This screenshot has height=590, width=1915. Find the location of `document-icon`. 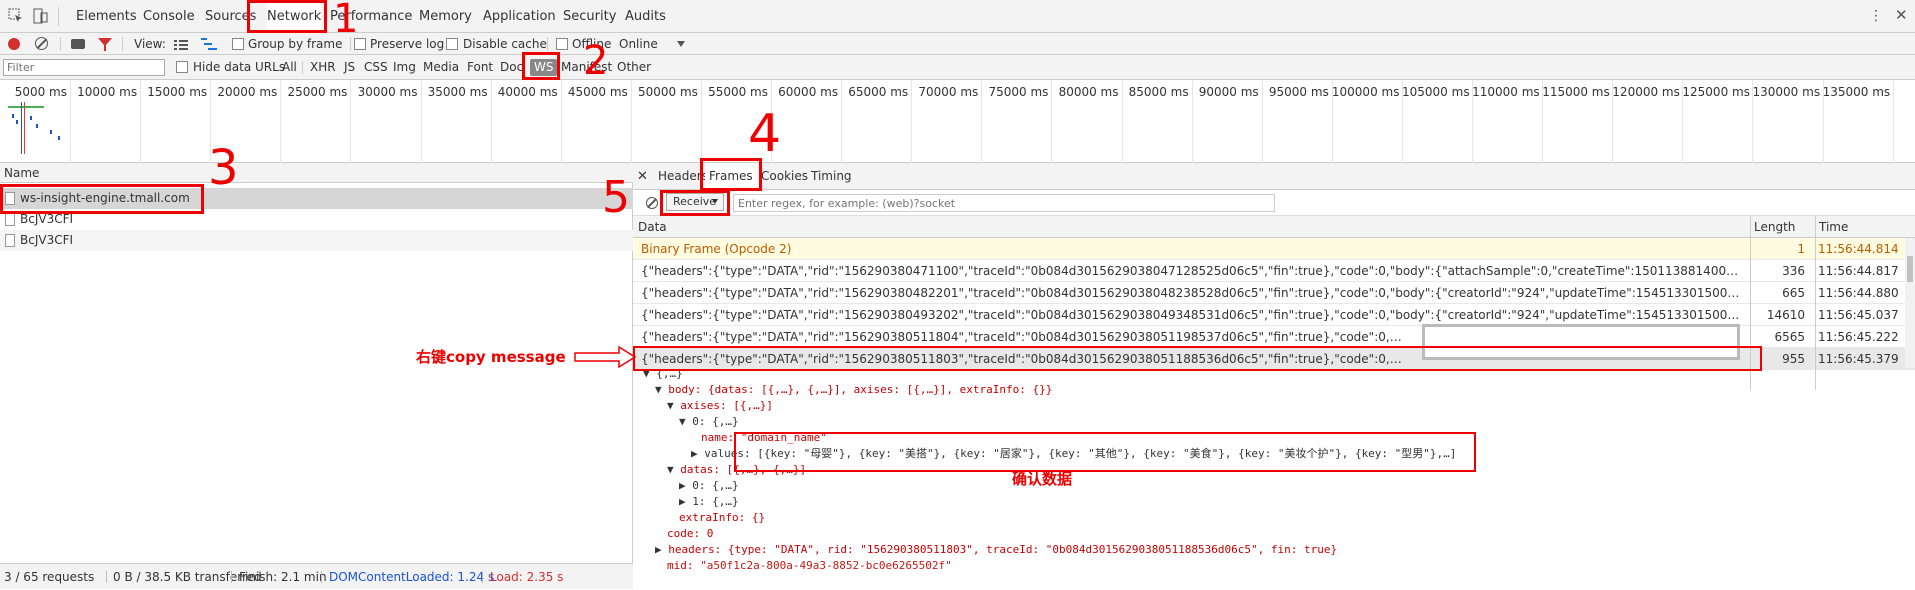

document-icon is located at coordinates (10, 219).